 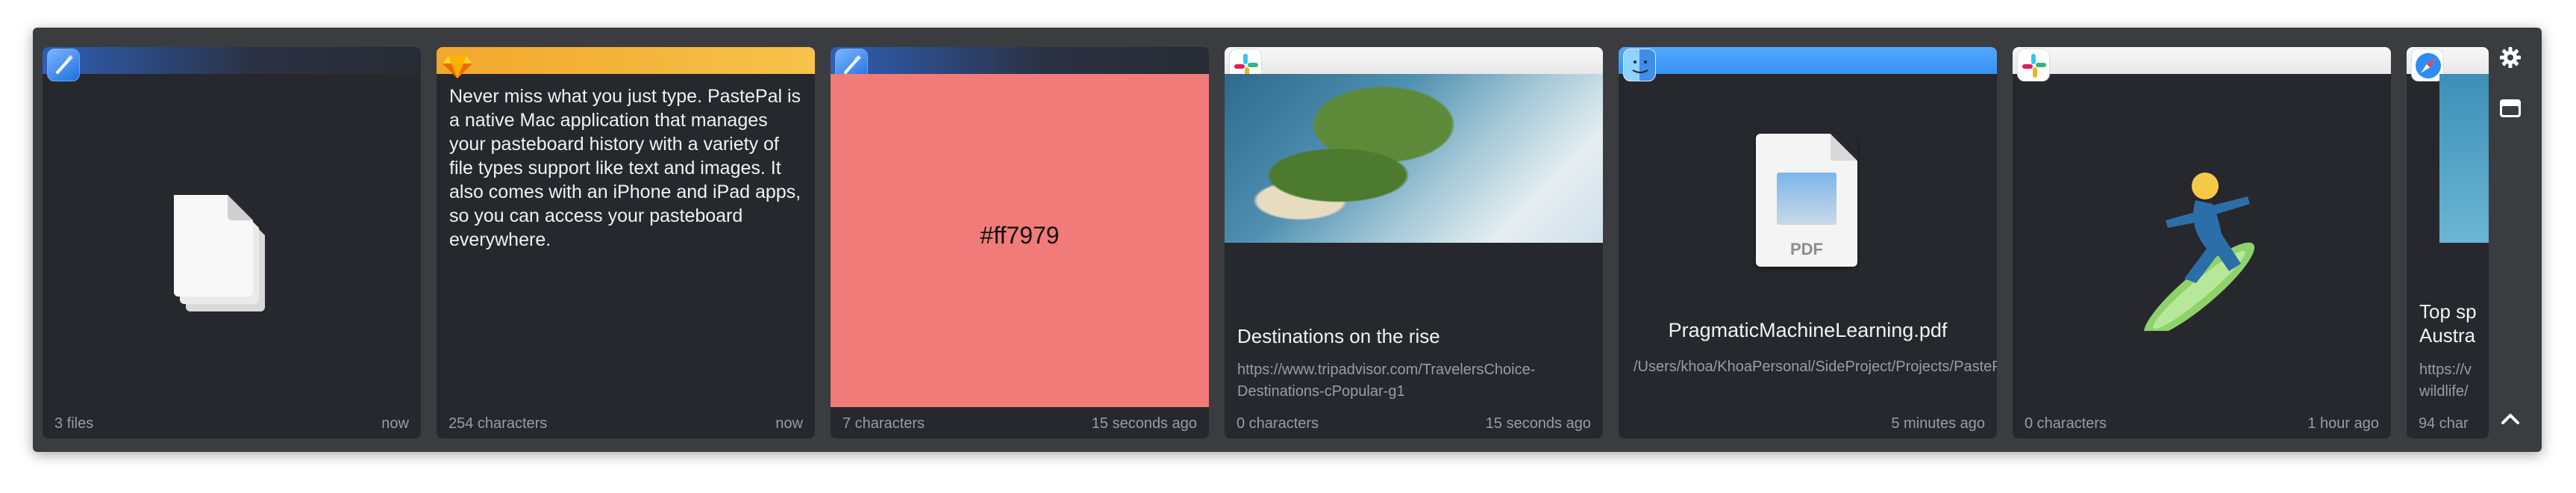 What do you see at coordinates (1806, 200) in the screenshot?
I see `pdf-icon: PDF` at bounding box center [1806, 200].